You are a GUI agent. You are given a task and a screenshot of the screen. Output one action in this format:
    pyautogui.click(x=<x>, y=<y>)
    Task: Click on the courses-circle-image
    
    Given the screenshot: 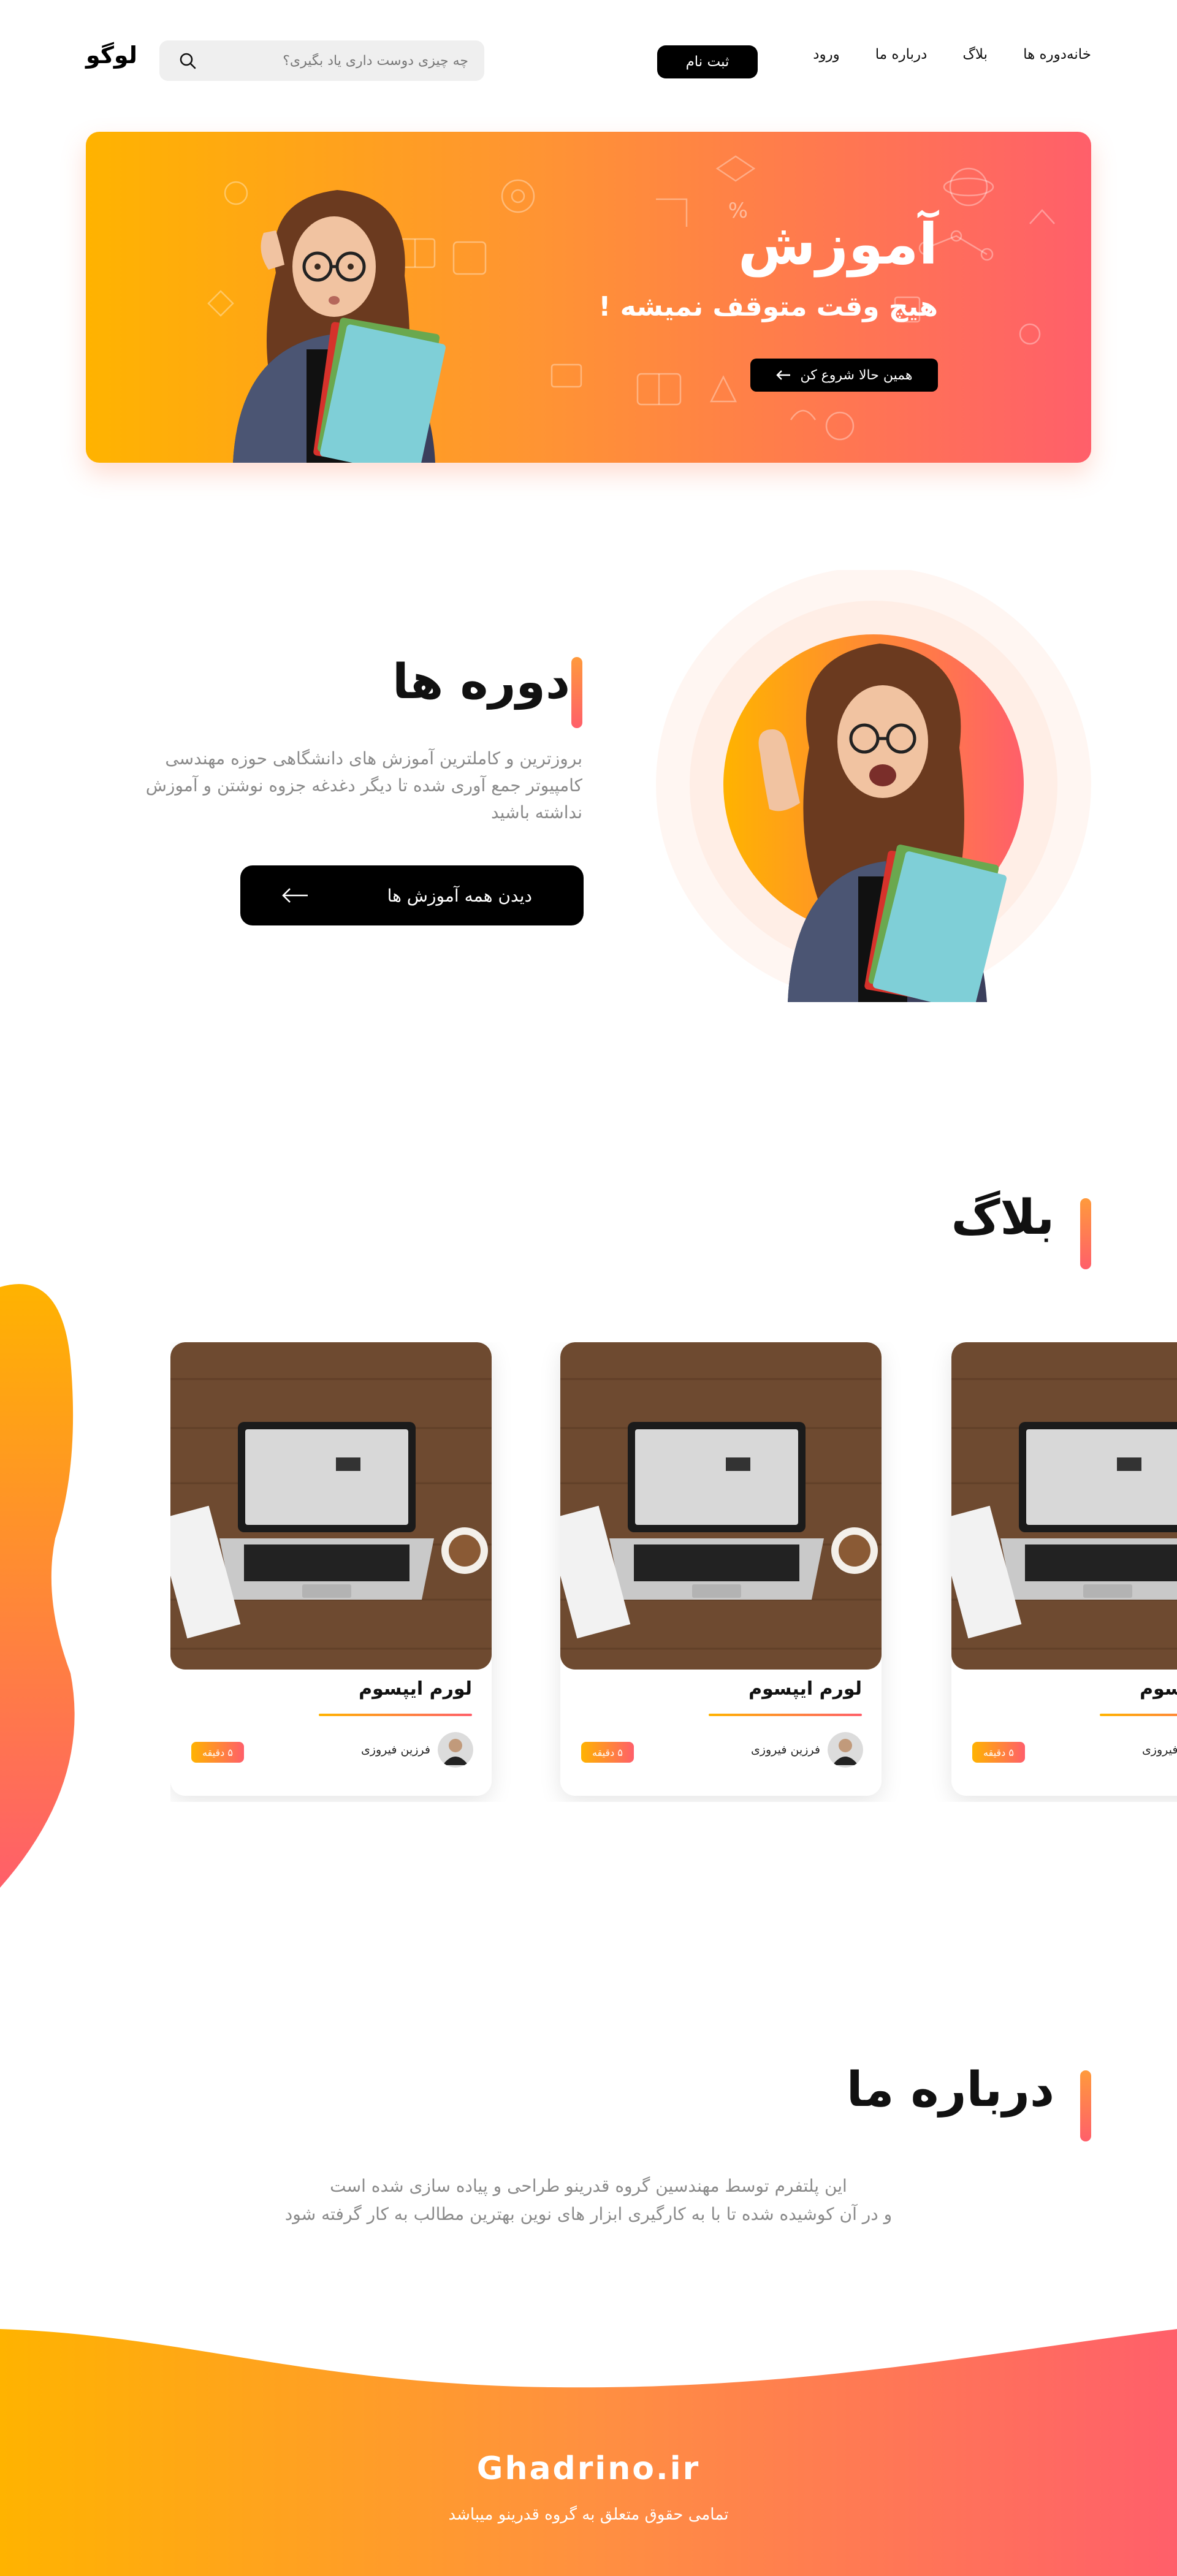 What is the action you would take?
    pyautogui.click(x=873, y=786)
    